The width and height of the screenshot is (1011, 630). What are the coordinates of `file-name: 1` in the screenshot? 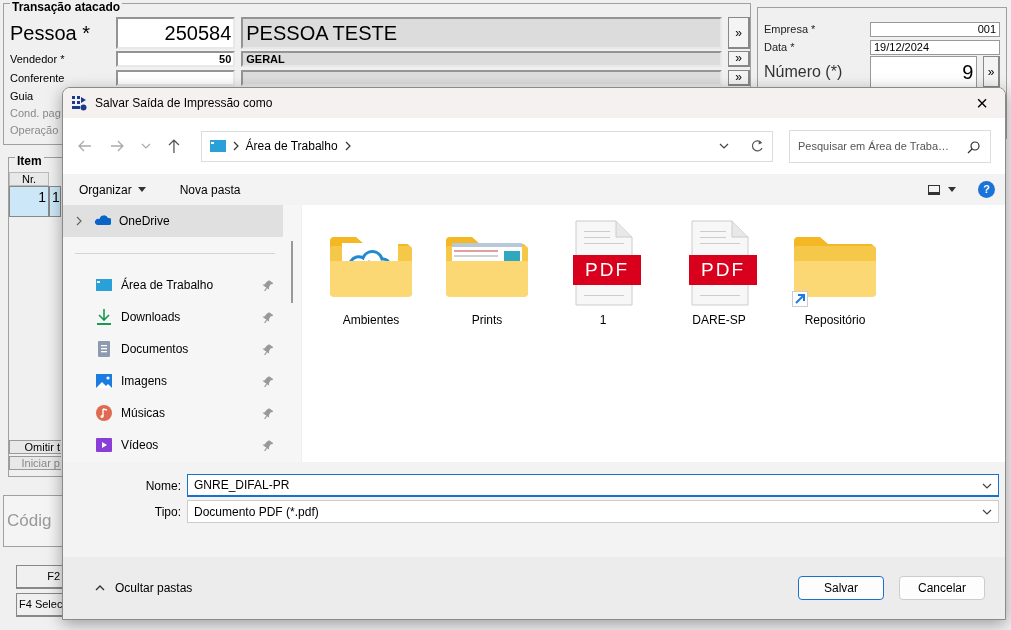 It's located at (603, 320).